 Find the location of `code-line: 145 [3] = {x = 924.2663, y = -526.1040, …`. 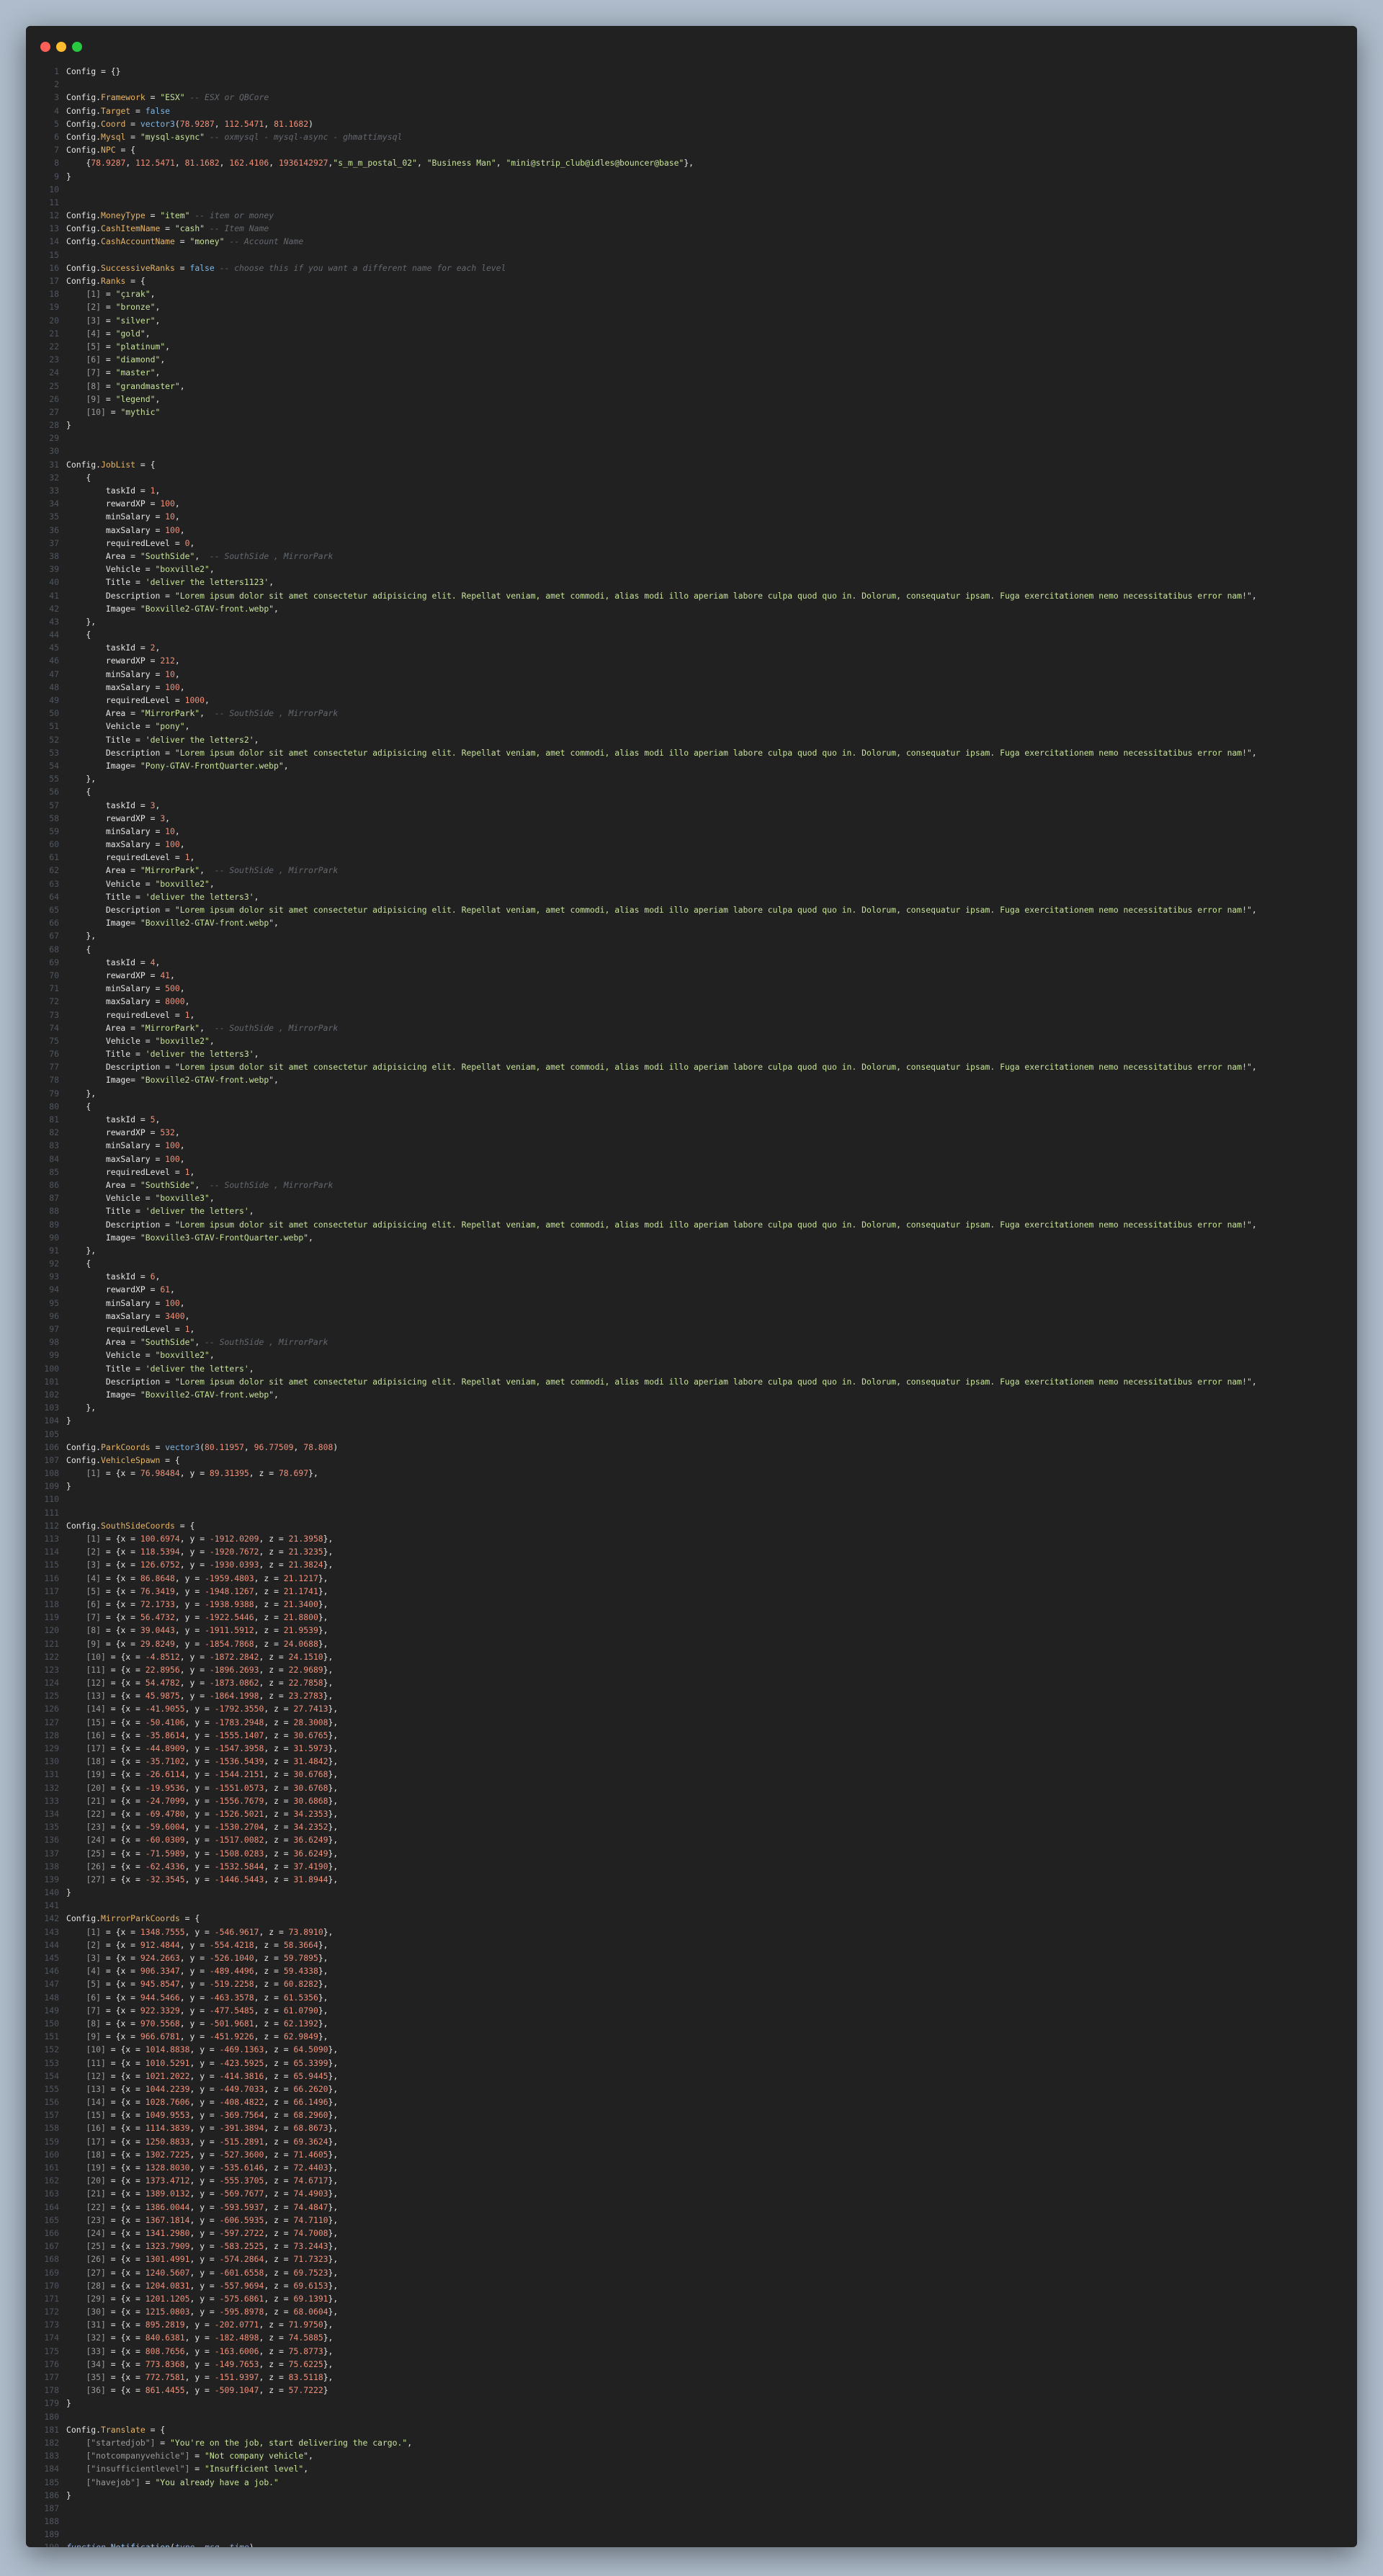

code-line: 145 [3] = {x = 924.2663, y = -526.1040, … is located at coordinates (691, 1957).